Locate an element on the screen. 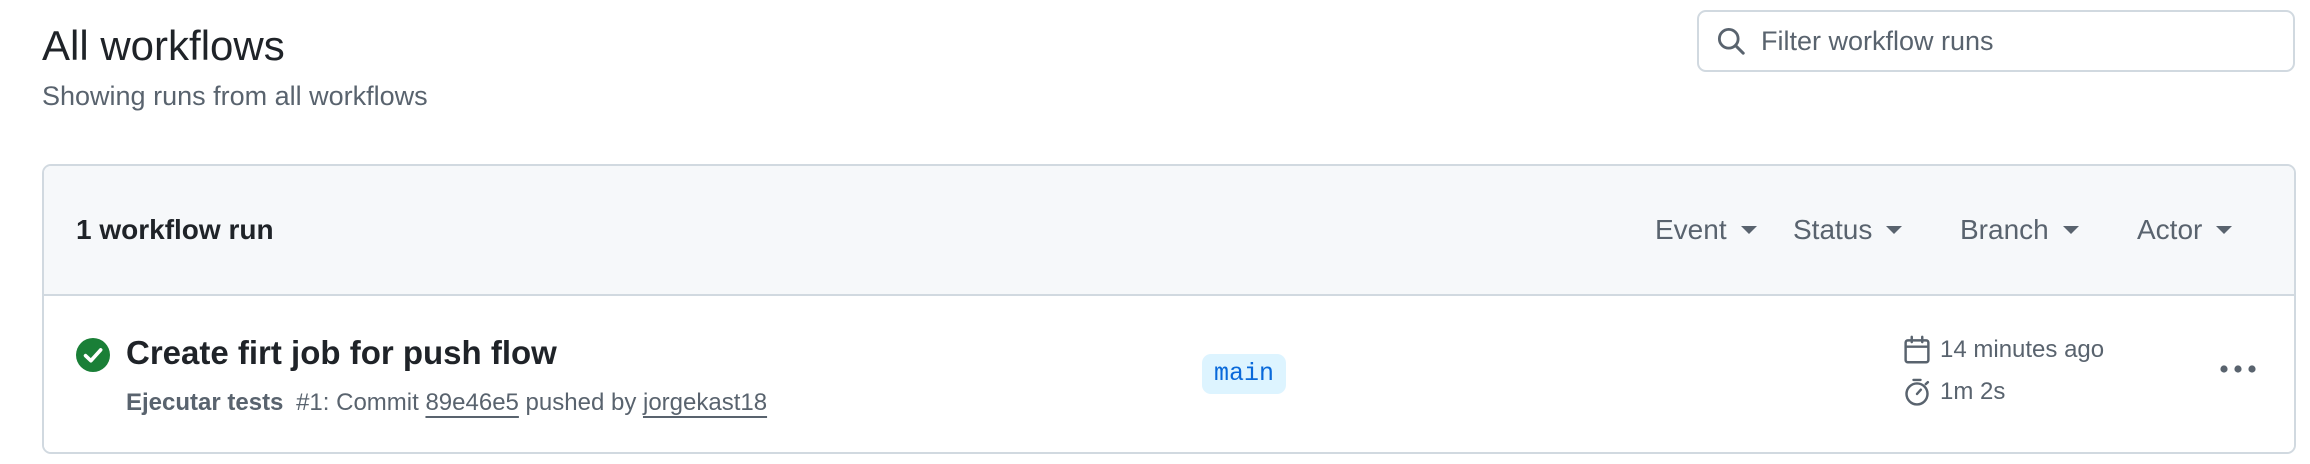 The width and height of the screenshot is (2310, 464). actor-filter-button: Actor is located at coordinates (2185, 230).